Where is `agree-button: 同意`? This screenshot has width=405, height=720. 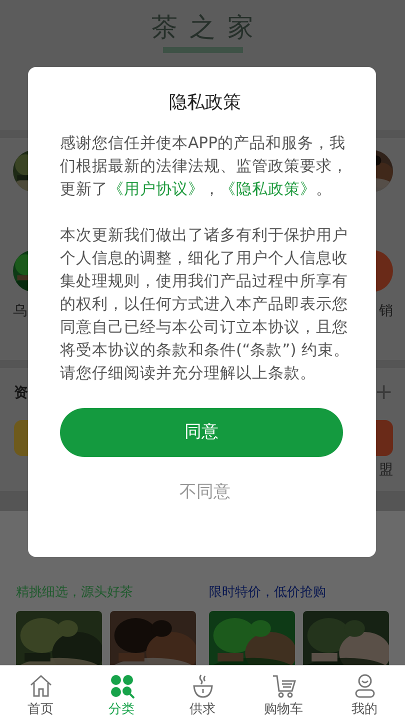 agree-button: 同意 is located at coordinates (201, 432).